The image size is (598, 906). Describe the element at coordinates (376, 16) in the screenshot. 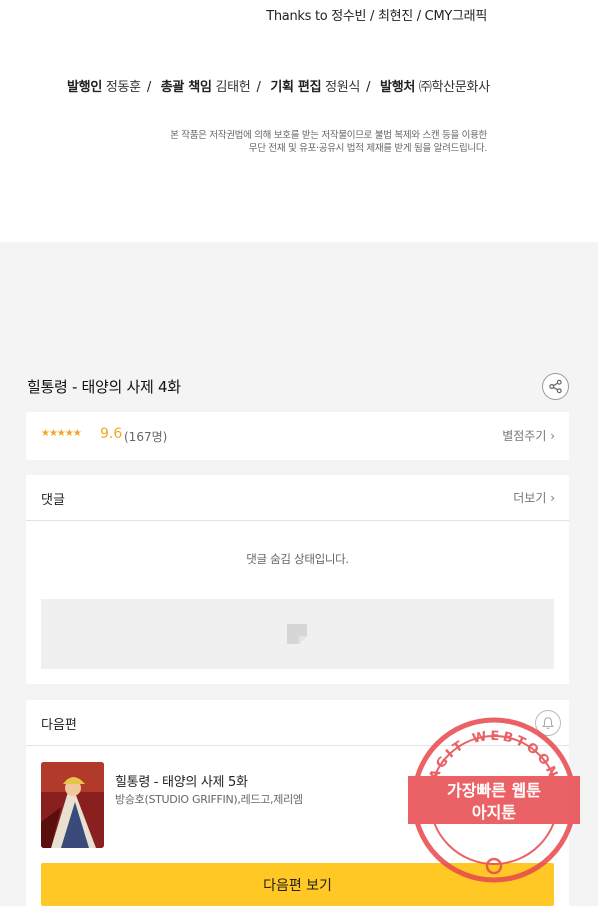

I see `thanks-text: Thanks to 정수빈 / 최현진 / CMY그래픽` at that location.